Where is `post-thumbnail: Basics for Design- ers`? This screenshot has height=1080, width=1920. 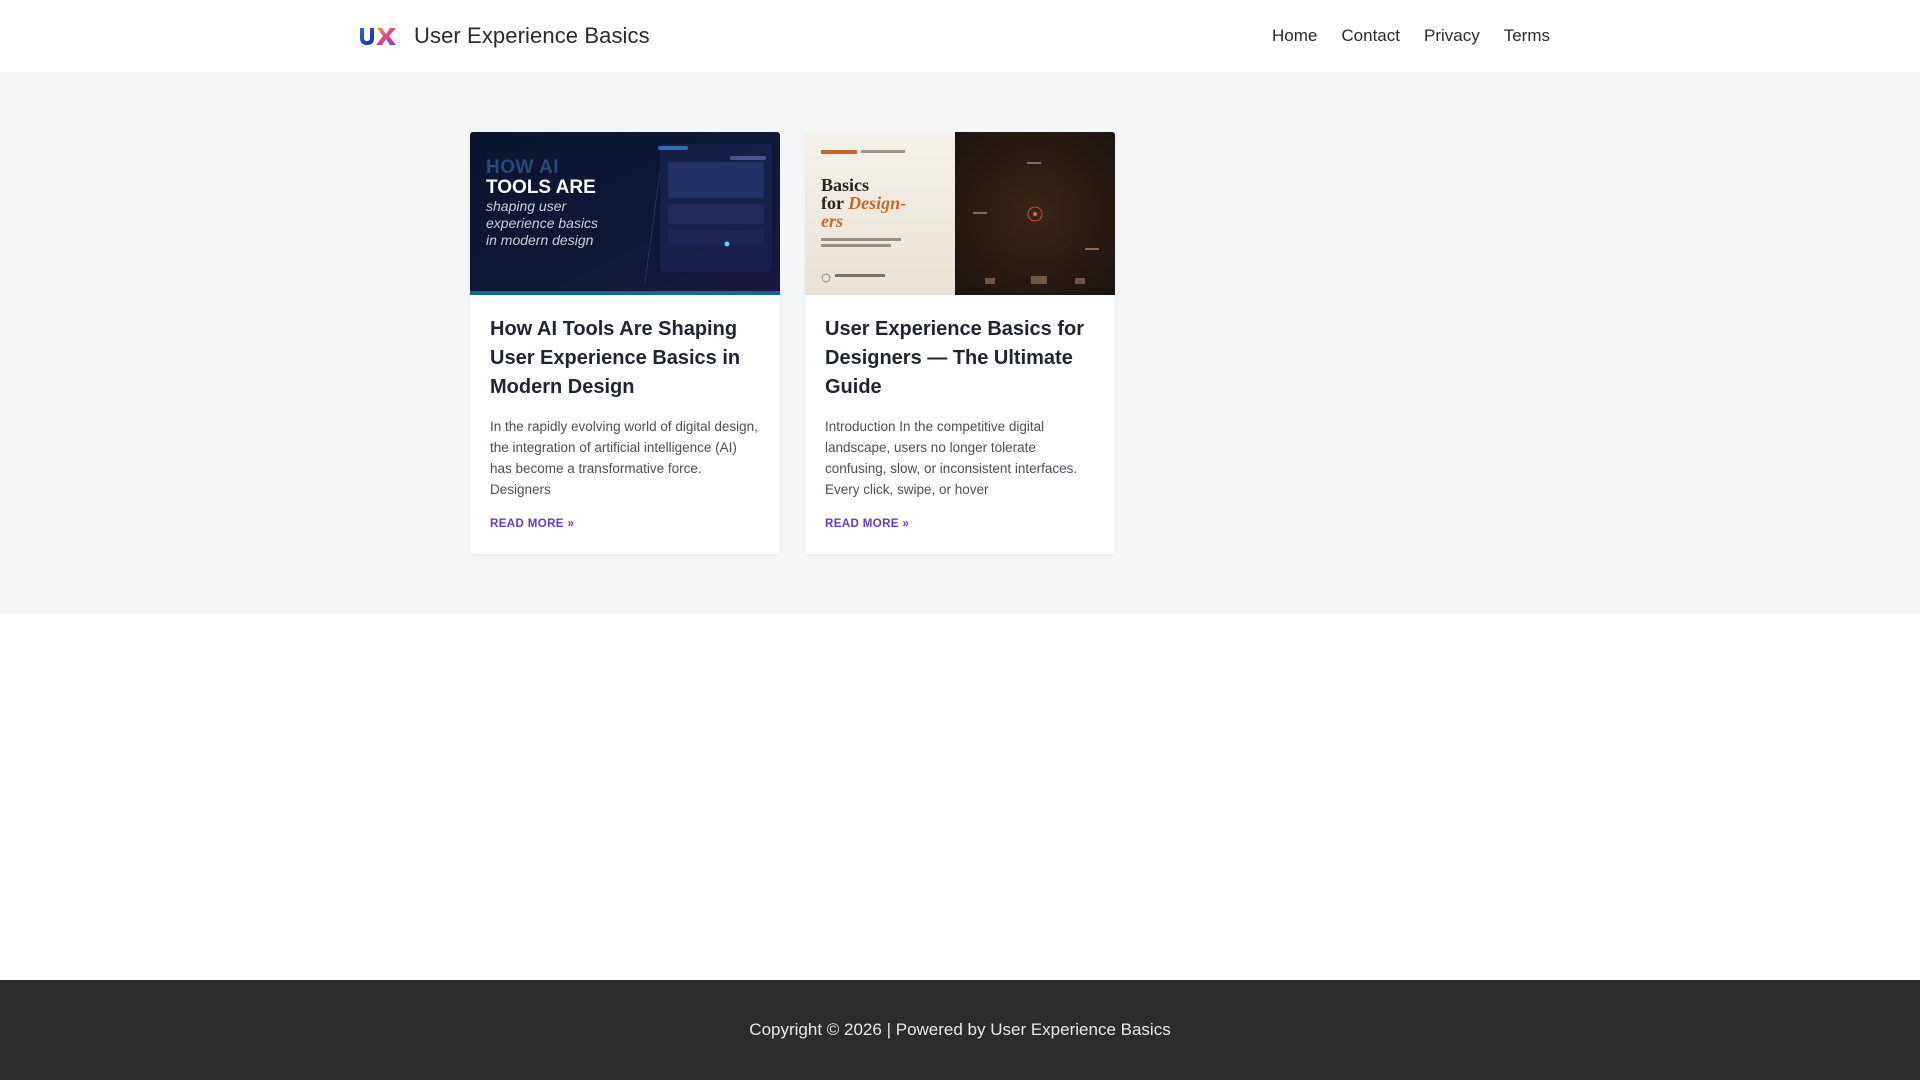
post-thumbnail: Basics for Design- ers is located at coordinates (960, 213).